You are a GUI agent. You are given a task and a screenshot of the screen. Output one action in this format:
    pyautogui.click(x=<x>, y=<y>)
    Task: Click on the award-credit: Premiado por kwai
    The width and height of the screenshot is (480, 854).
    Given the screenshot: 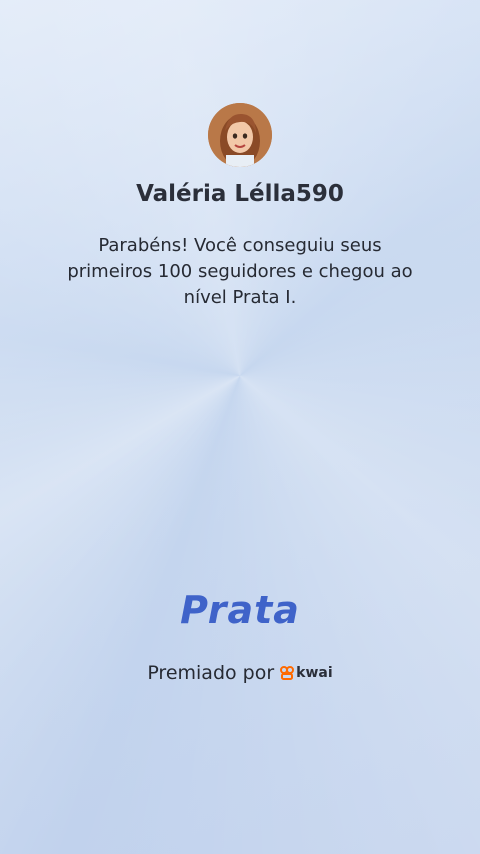 What is the action you would take?
    pyautogui.click(x=240, y=673)
    